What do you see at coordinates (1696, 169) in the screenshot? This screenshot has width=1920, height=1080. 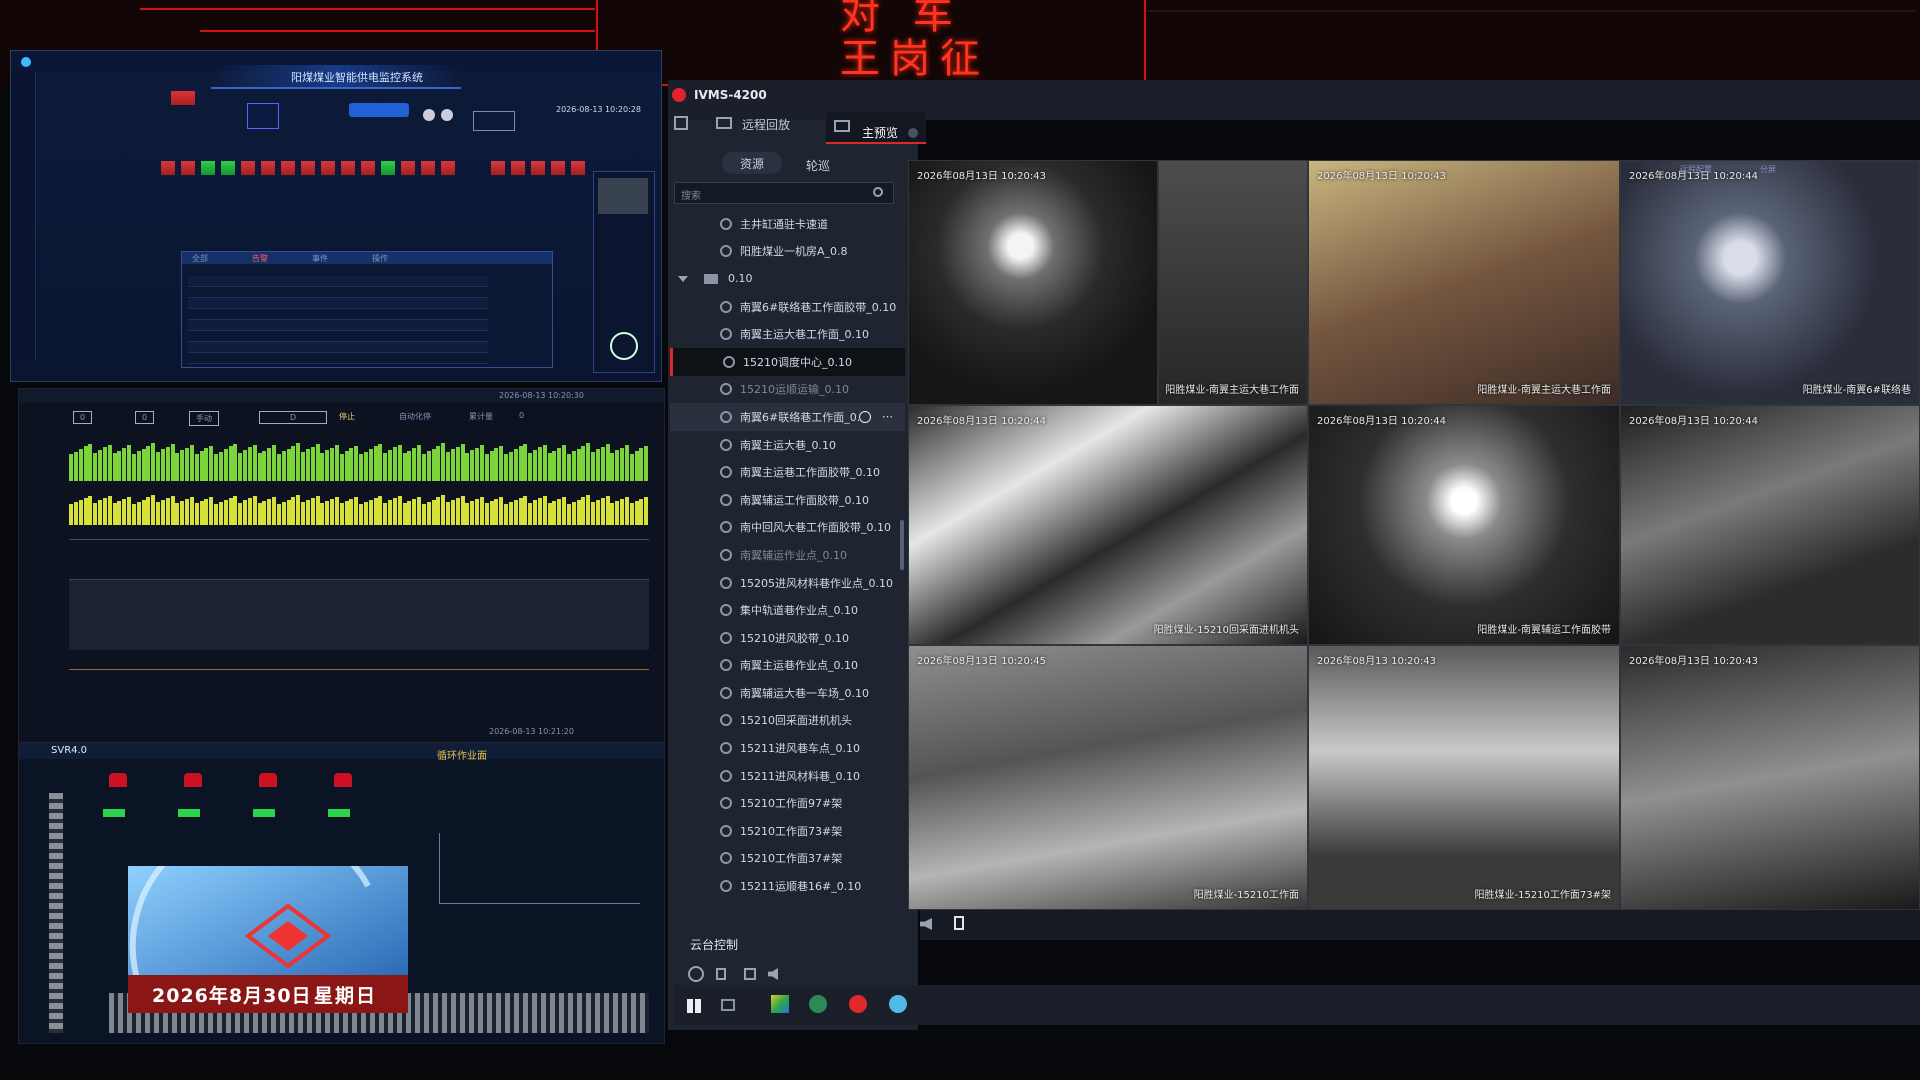 I see `remote-config-label: 远程配置` at bounding box center [1696, 169].